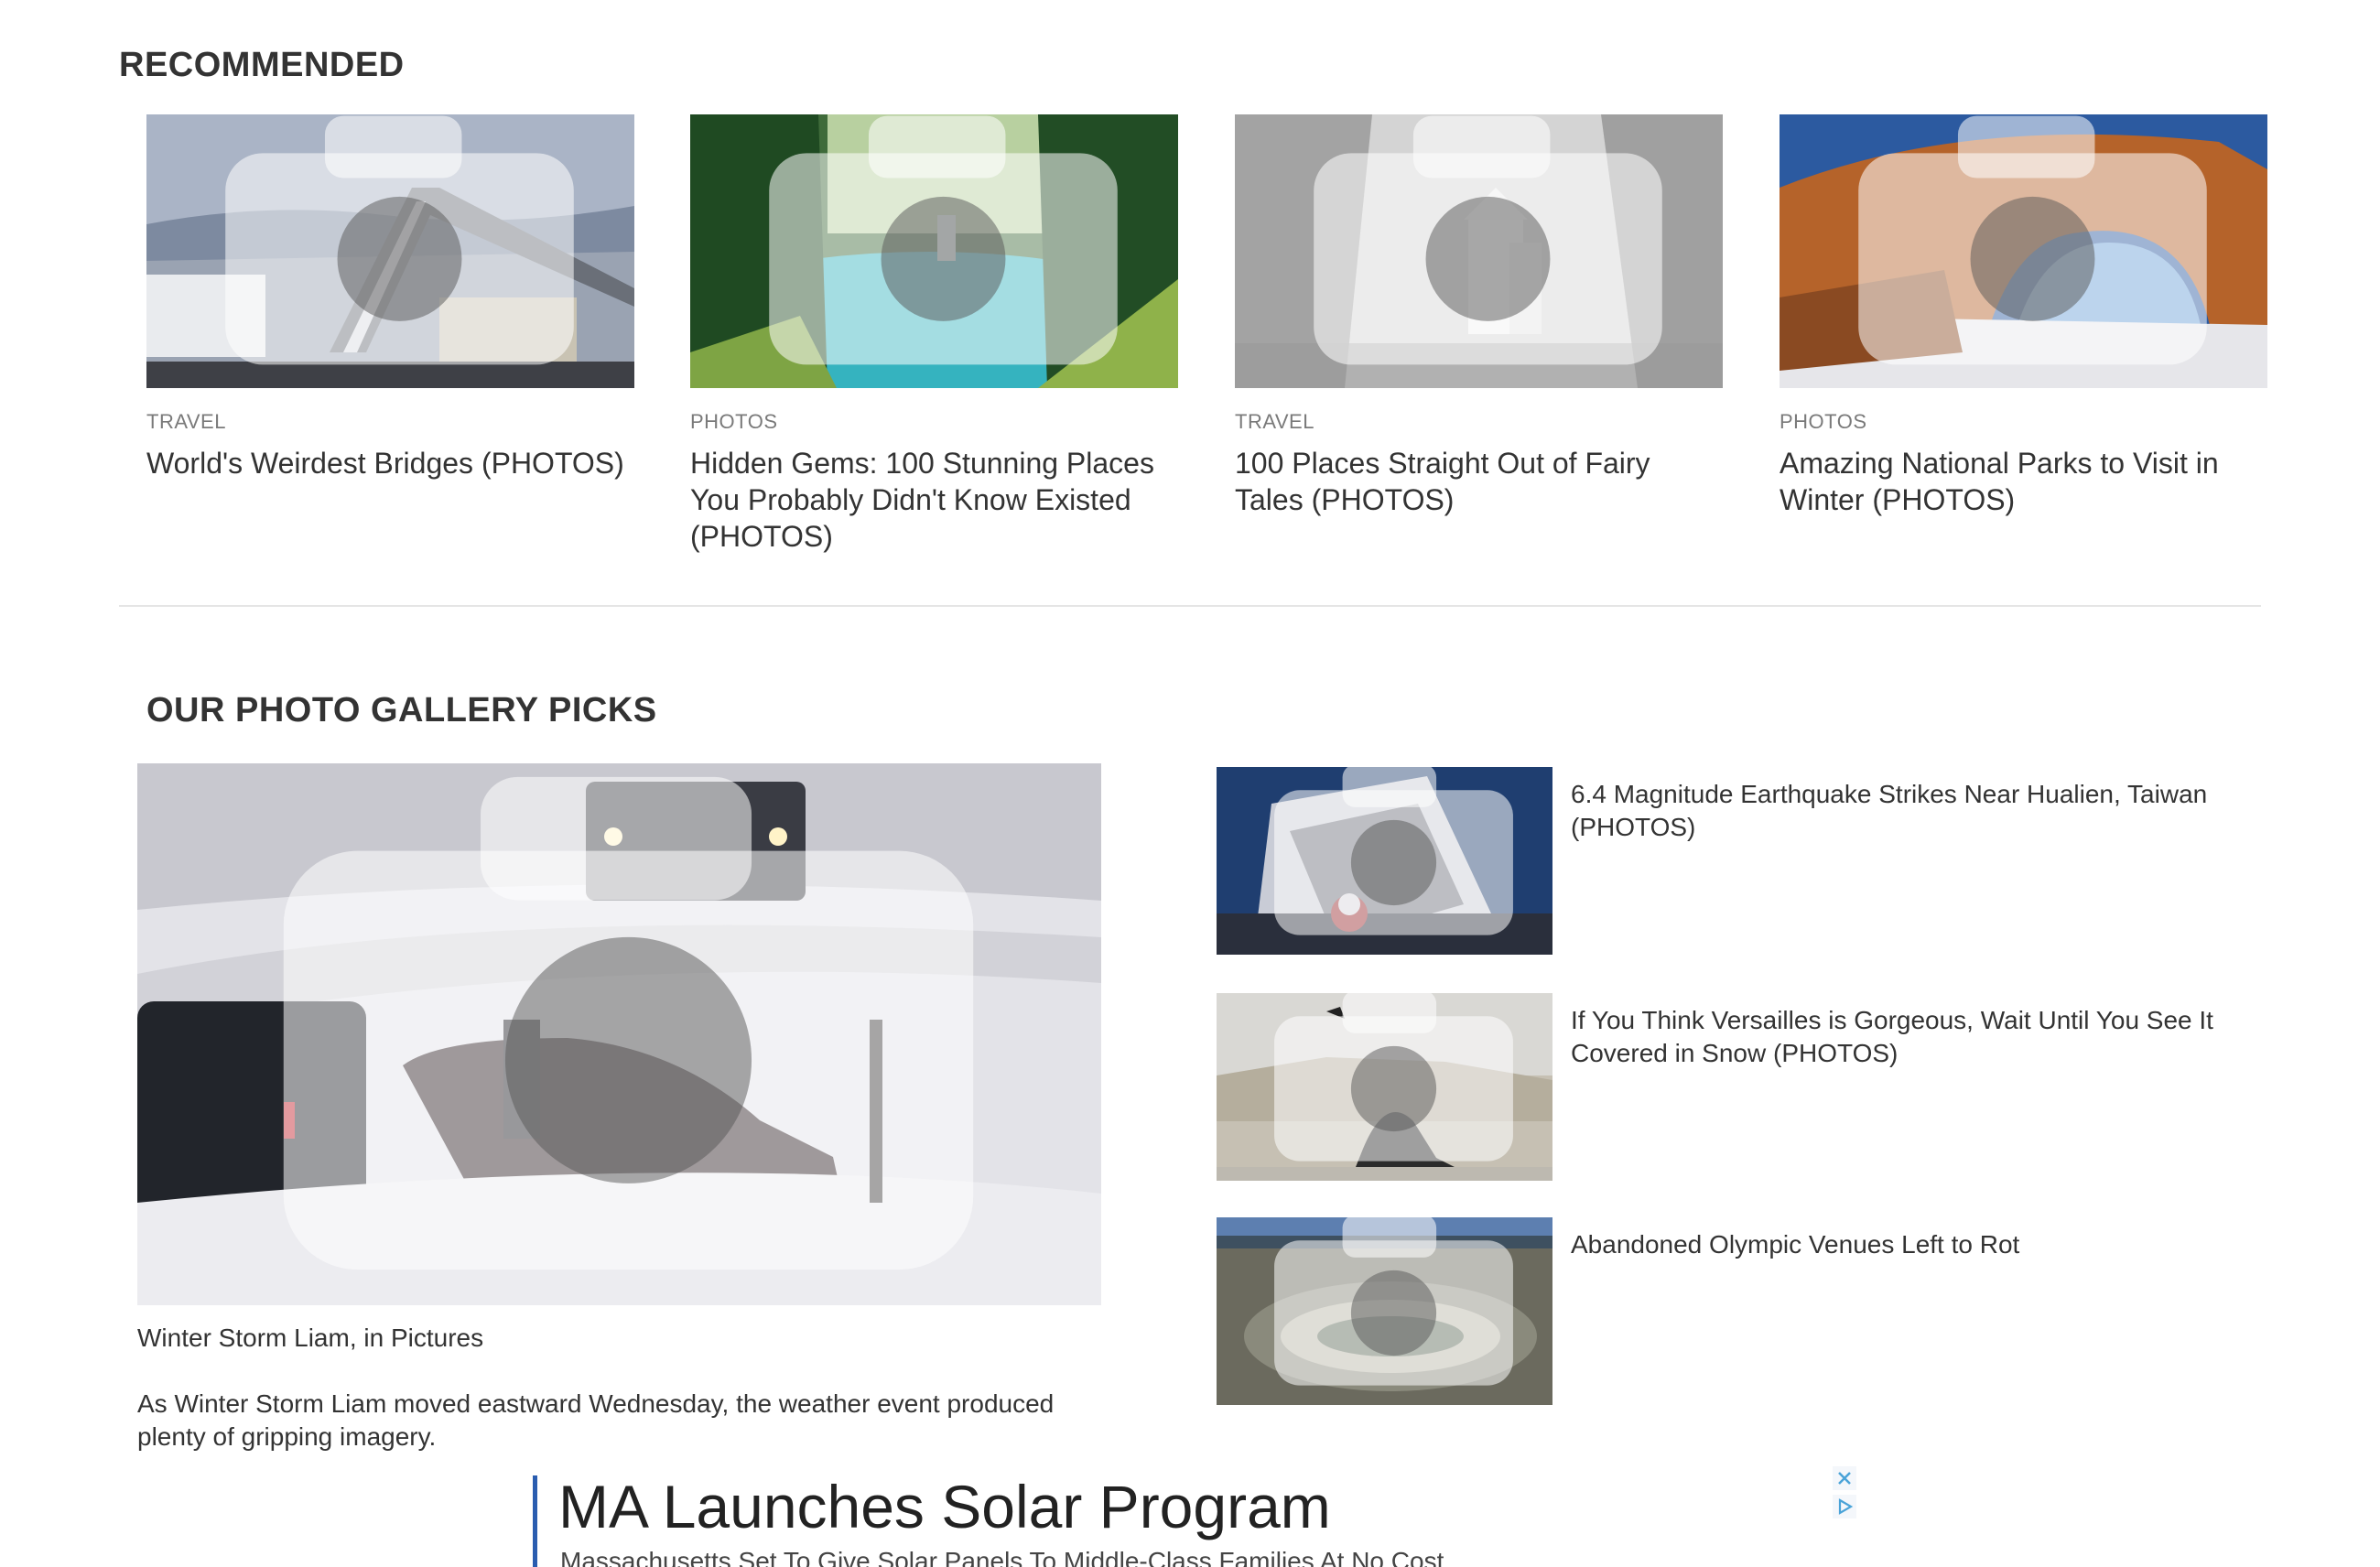 The image size is (2380, 1567). I want to click on side-gallery-pick: Abandoned Olympic Venues Left to Rot, so click(1743, 1311).